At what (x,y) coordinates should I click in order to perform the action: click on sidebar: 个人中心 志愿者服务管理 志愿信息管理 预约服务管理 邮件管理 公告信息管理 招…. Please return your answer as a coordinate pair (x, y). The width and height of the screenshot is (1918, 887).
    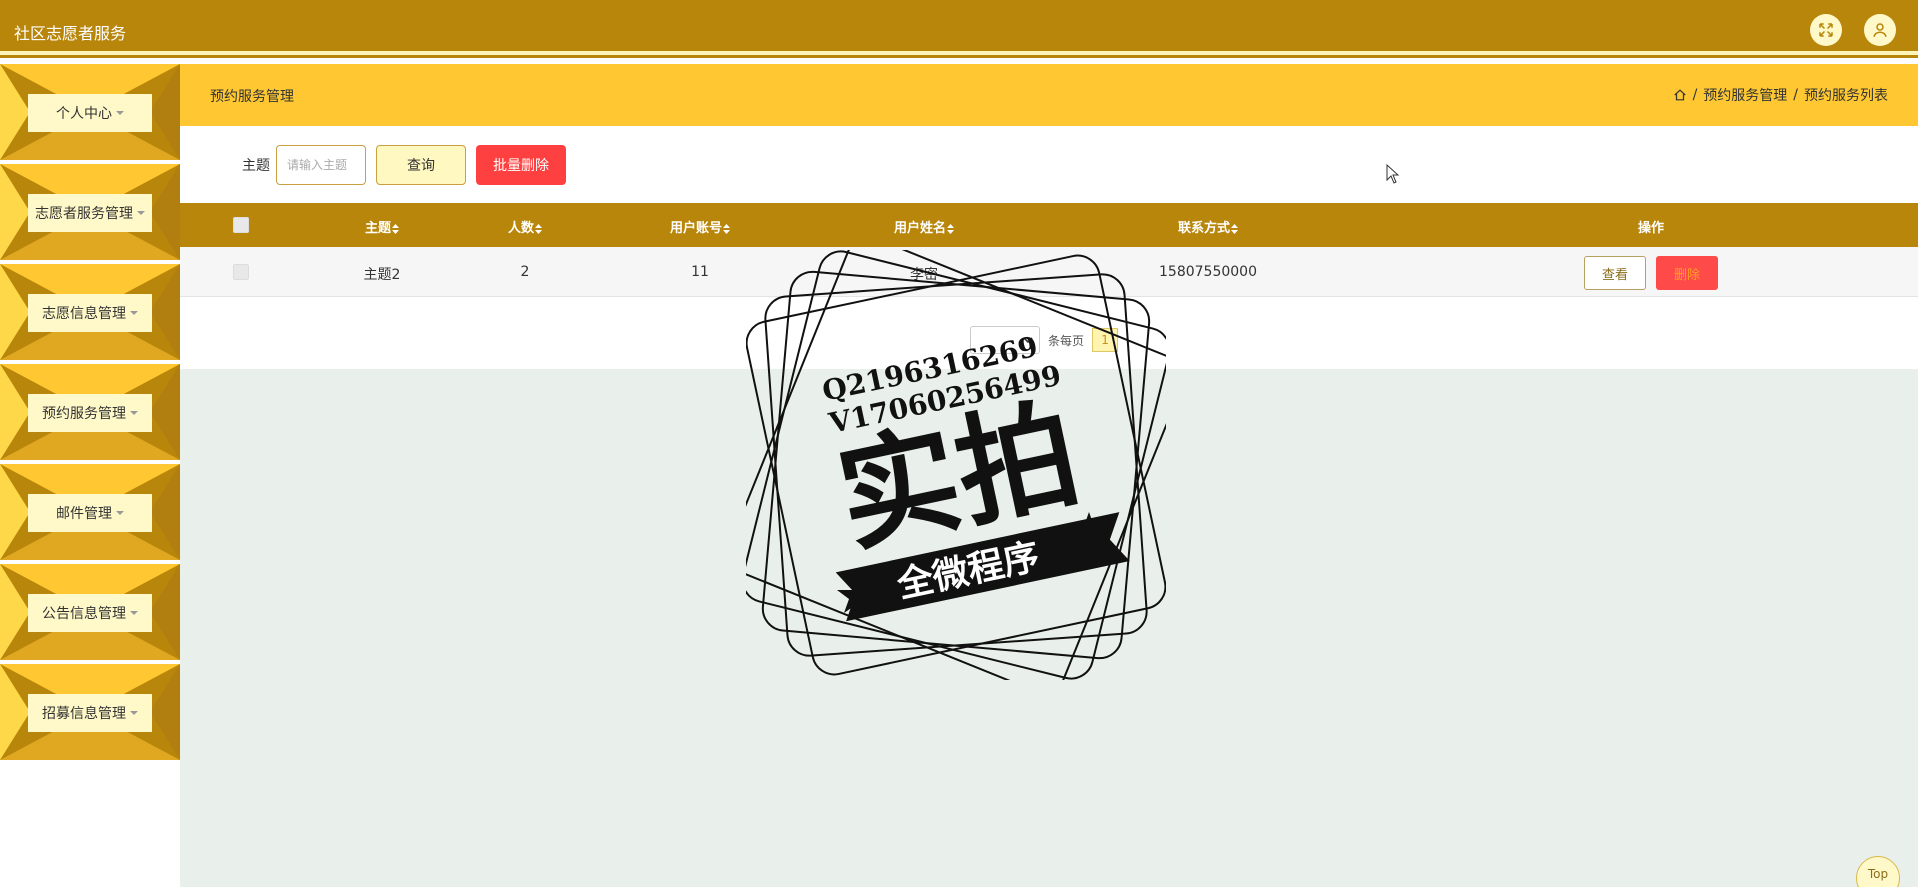
    Looking at the image, I should click on (90, 414).